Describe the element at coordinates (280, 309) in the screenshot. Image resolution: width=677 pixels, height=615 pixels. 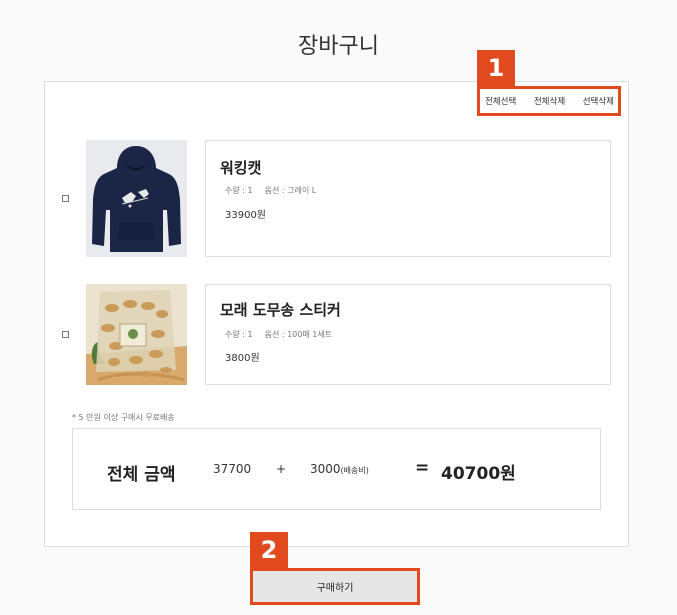
I see `item-name: 모래 도무송 스티커` at that location.